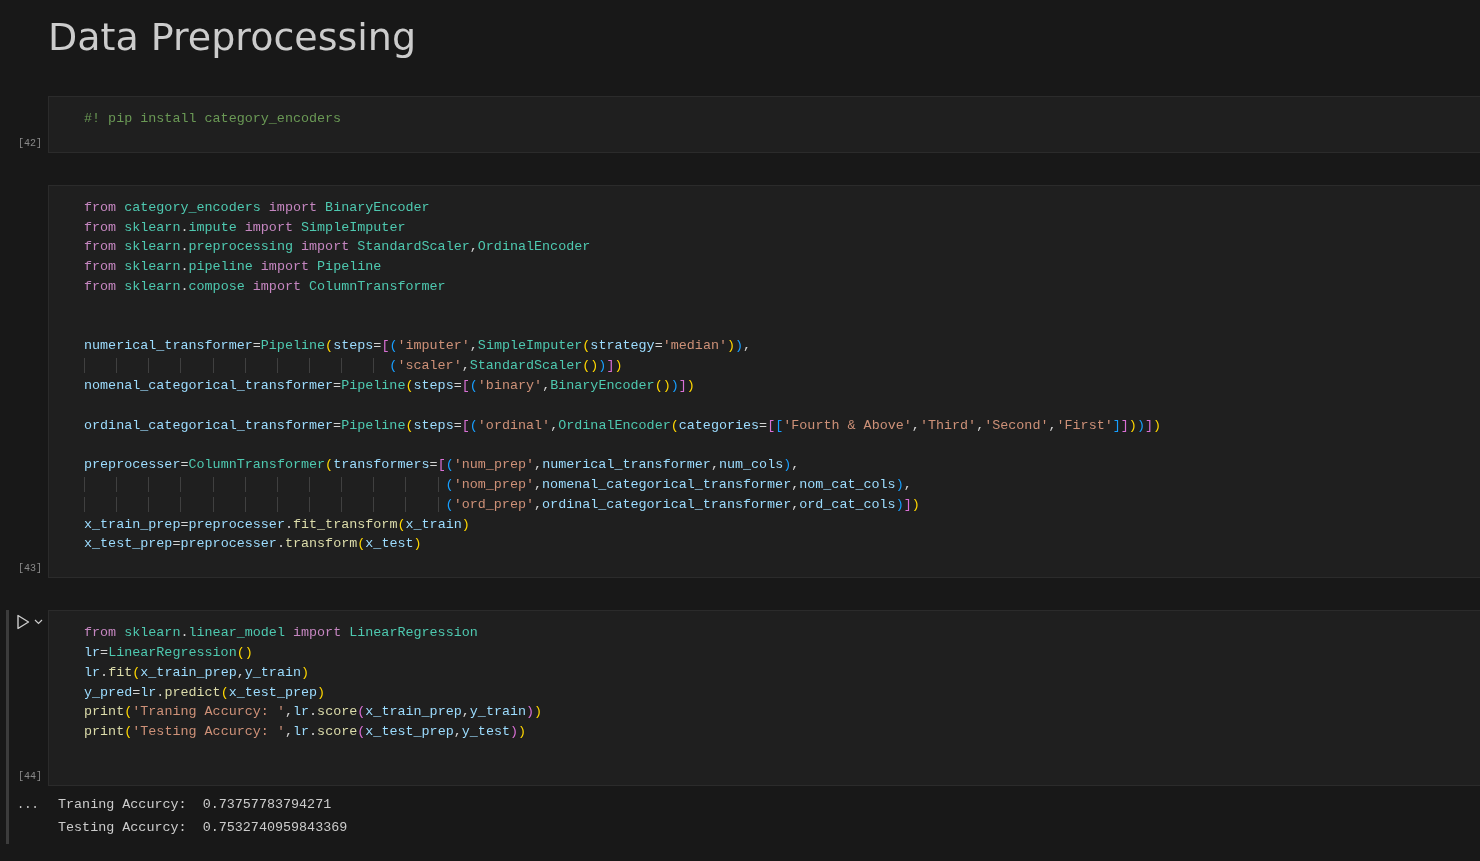  I want to click on run-button, so click(23, 622).